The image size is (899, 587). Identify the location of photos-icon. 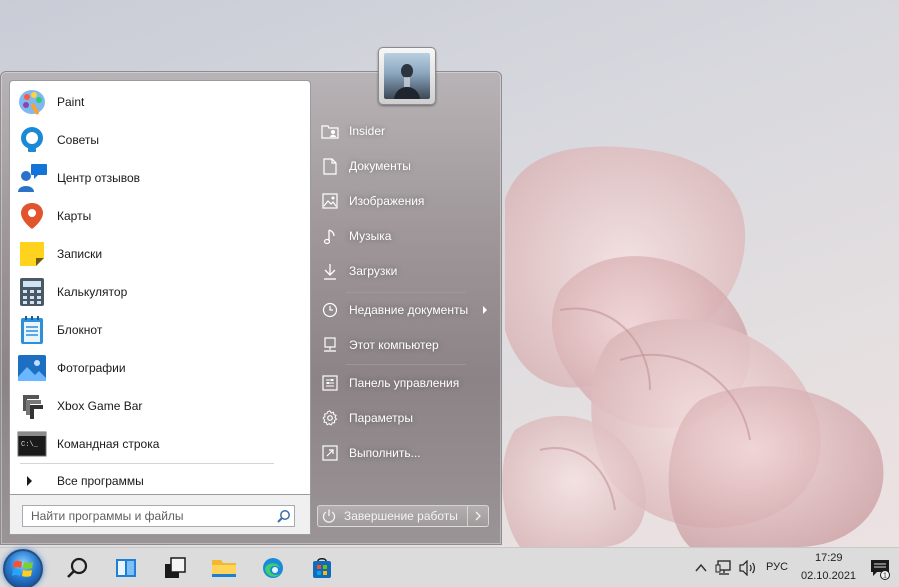
(32, 368).